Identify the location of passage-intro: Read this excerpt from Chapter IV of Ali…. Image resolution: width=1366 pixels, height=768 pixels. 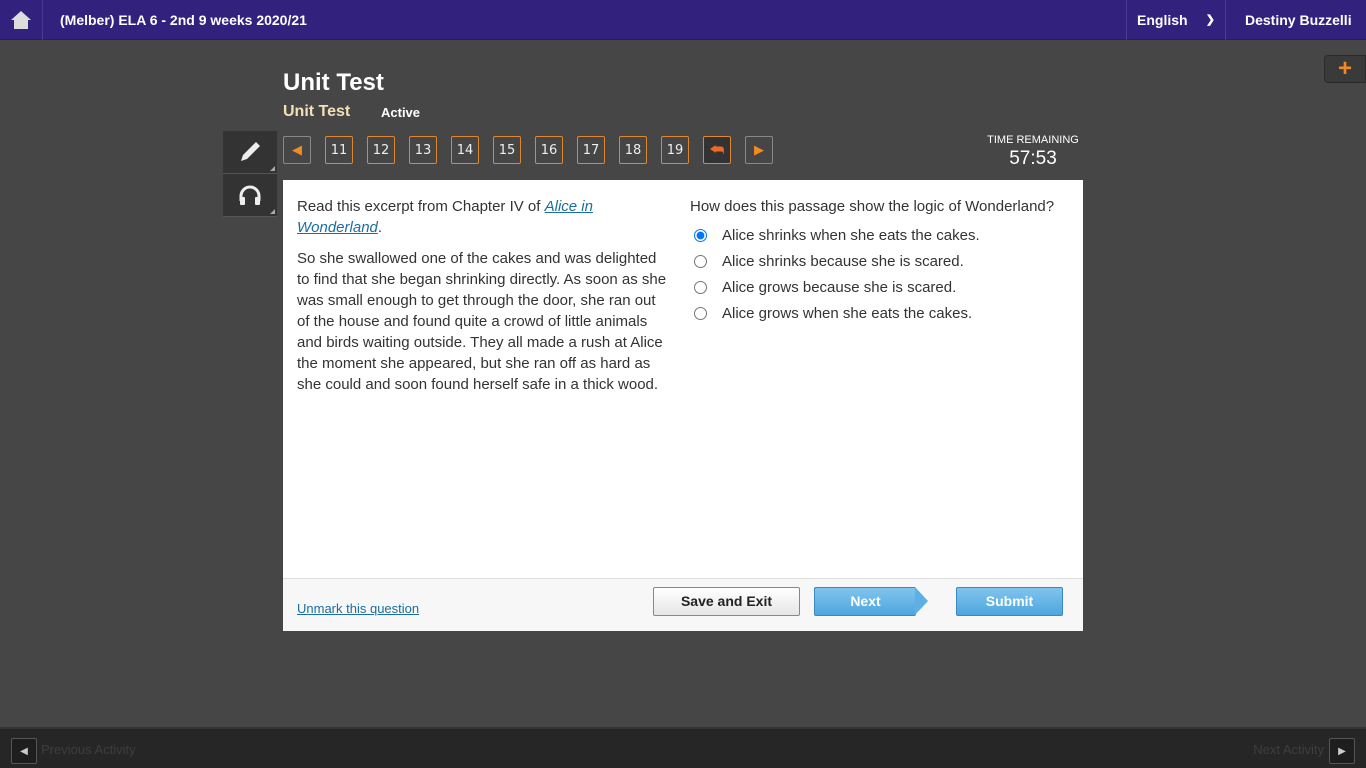
(482, 217).